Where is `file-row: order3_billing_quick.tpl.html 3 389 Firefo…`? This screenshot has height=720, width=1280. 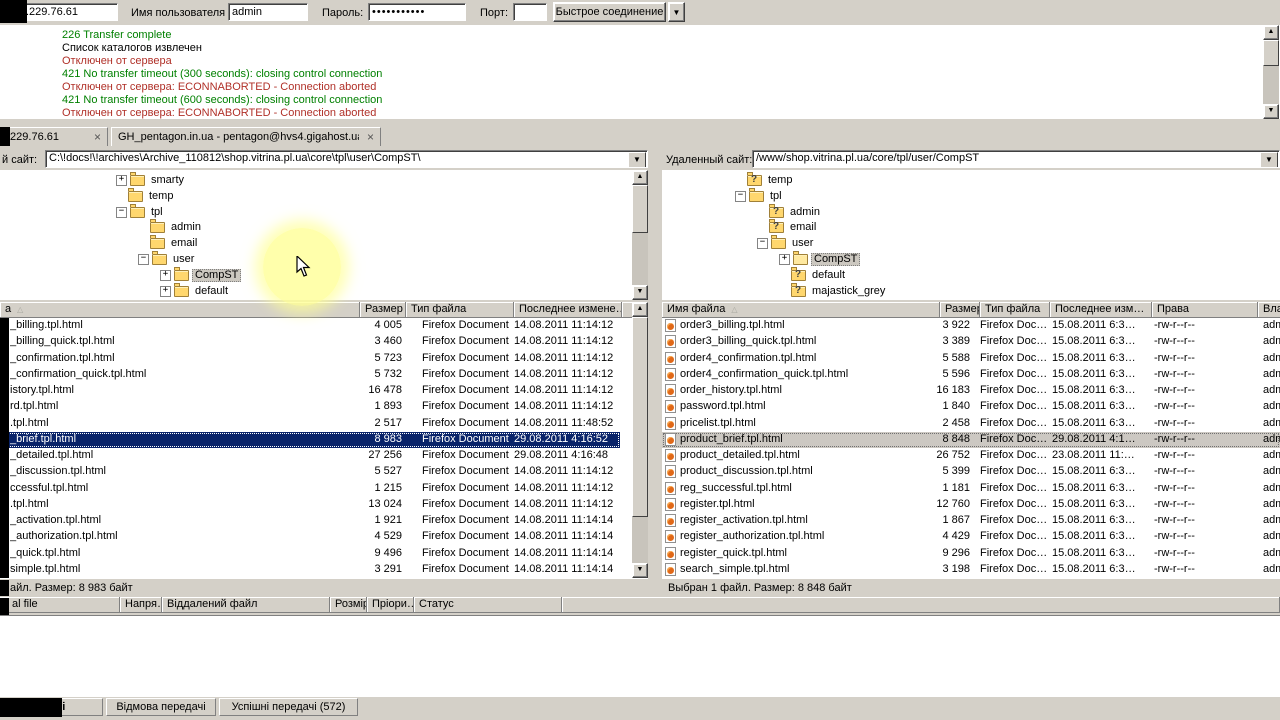
file-row: order3_billing_quick.tpl.html 3 389 Firefo… is located at coordinates (971, 342).